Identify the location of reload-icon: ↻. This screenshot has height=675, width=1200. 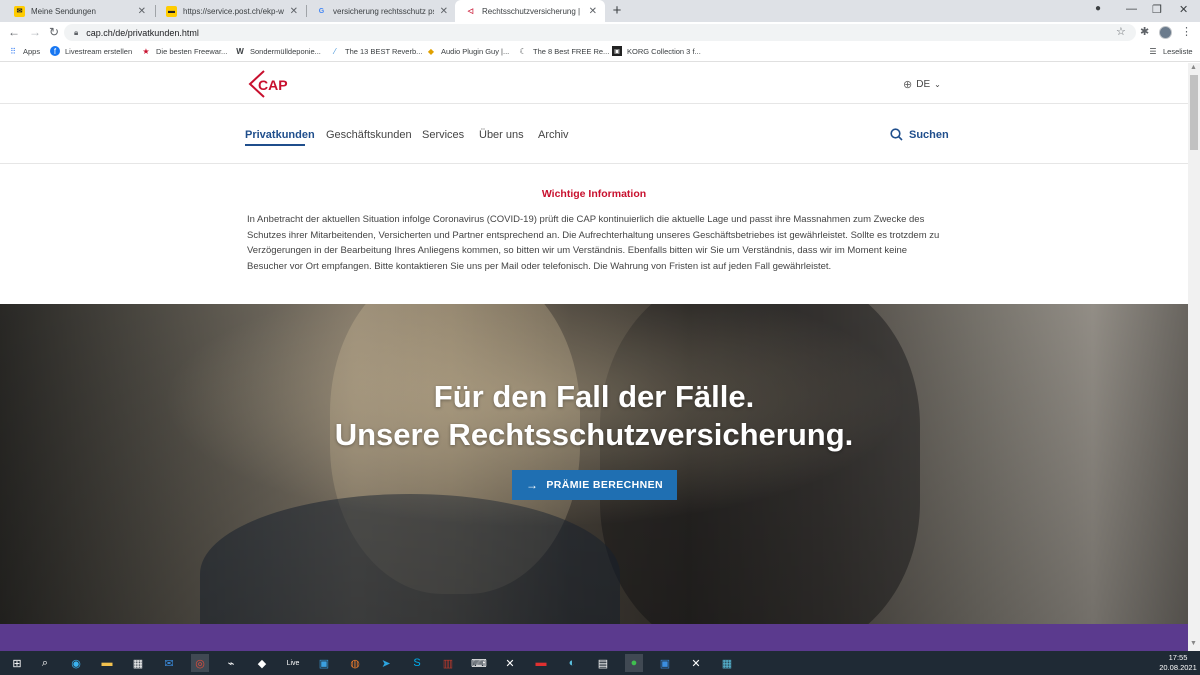
(54, 32).